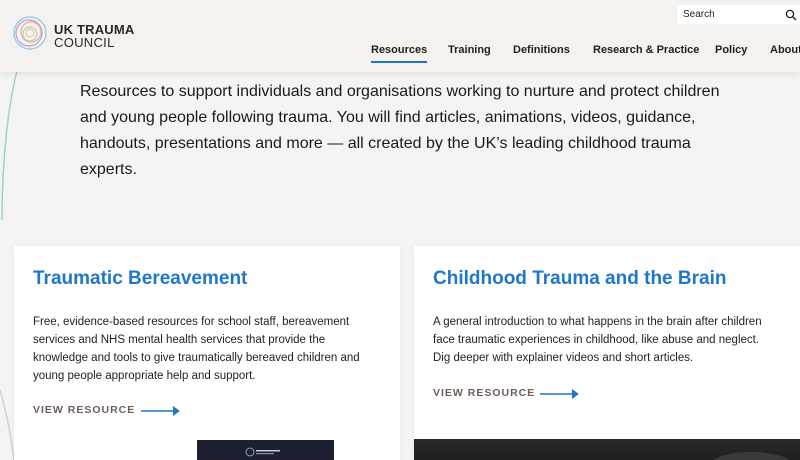 The image size is (800, 460). What do you see at coordinates (541, 50) in the screenshot?
I see `nav-item-definitions: Definitions` at bounding box center [541, 50].